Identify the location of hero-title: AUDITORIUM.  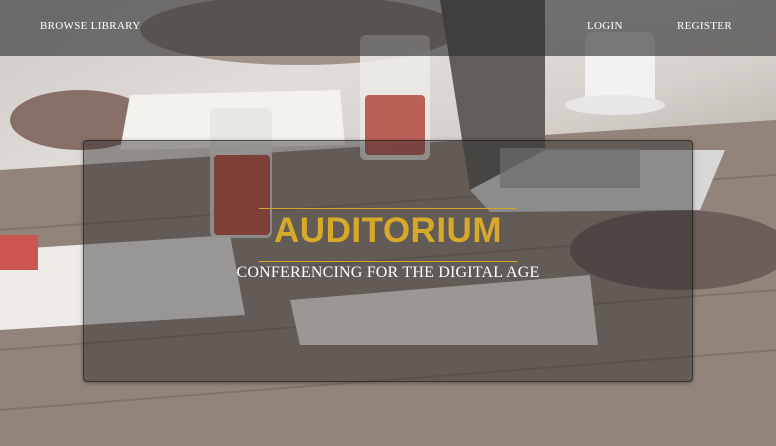
(388, 230).